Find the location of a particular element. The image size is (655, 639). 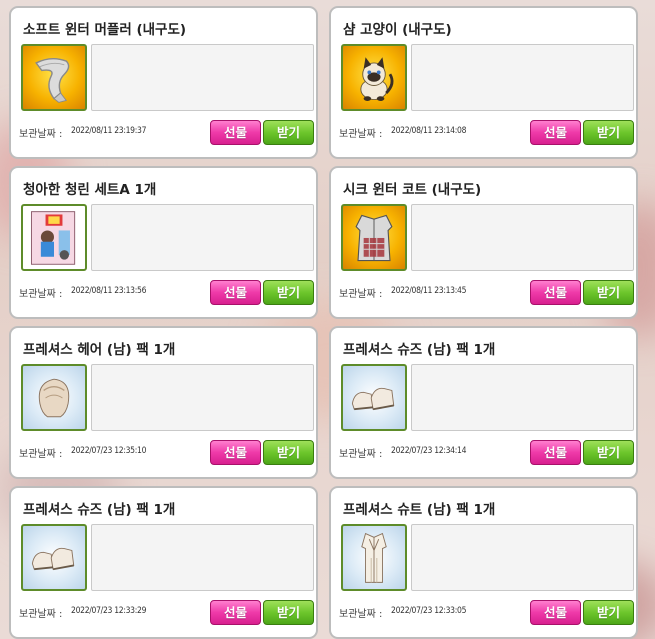

item-title: 프레셔스 슈트 (남) 팩 1개 is located at coordinates (419, 510).